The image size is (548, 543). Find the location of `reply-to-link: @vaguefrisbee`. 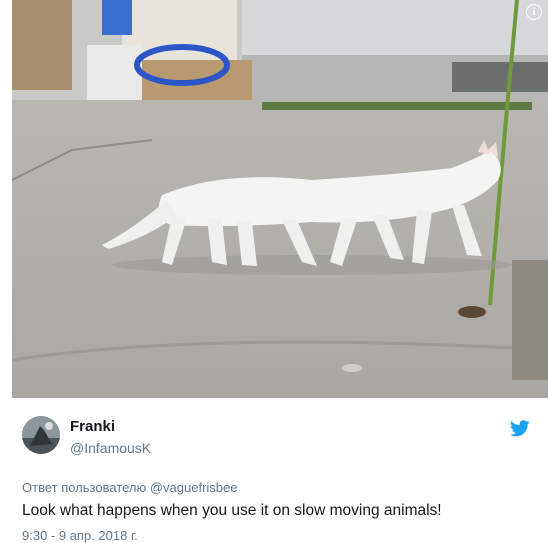

reply-to-link: @vaguefrisbee is located at coordinates (194, 487).